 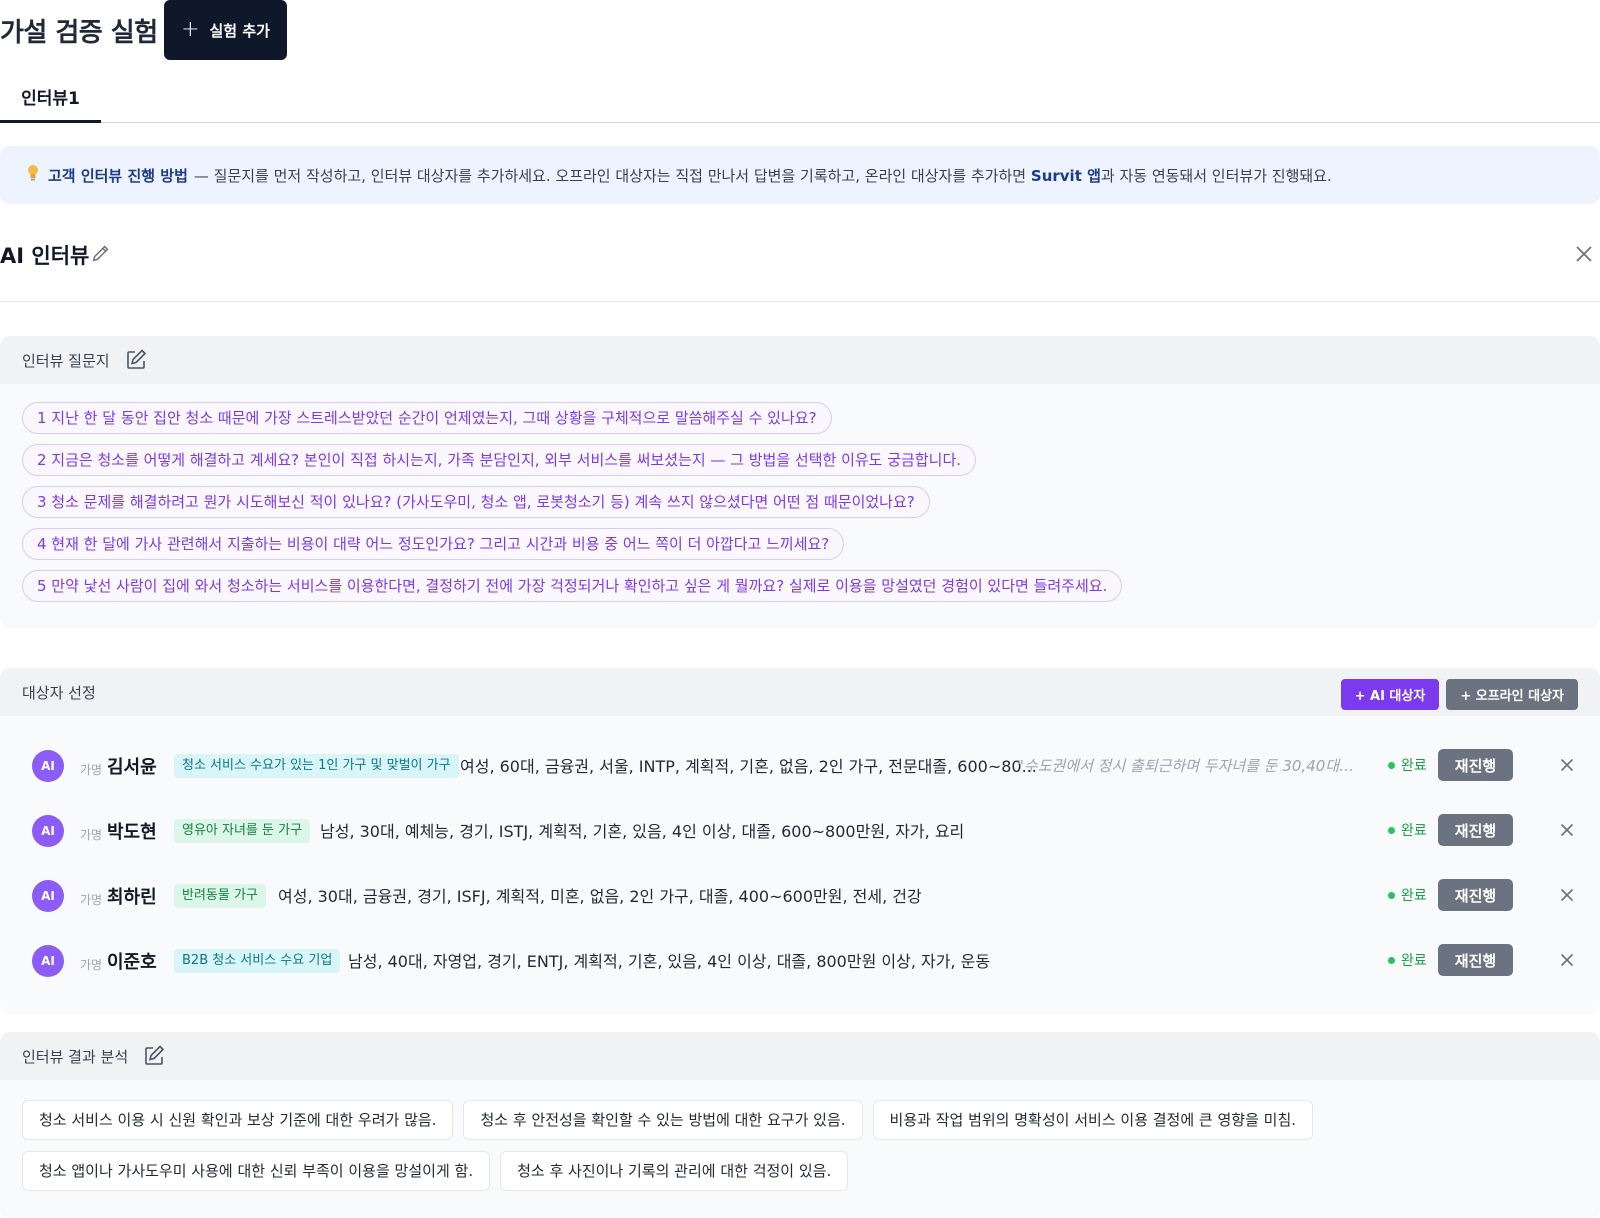 I want to click on page-header: 가설 검증 실험 + 실험 추가, so click(x=800, y=30).